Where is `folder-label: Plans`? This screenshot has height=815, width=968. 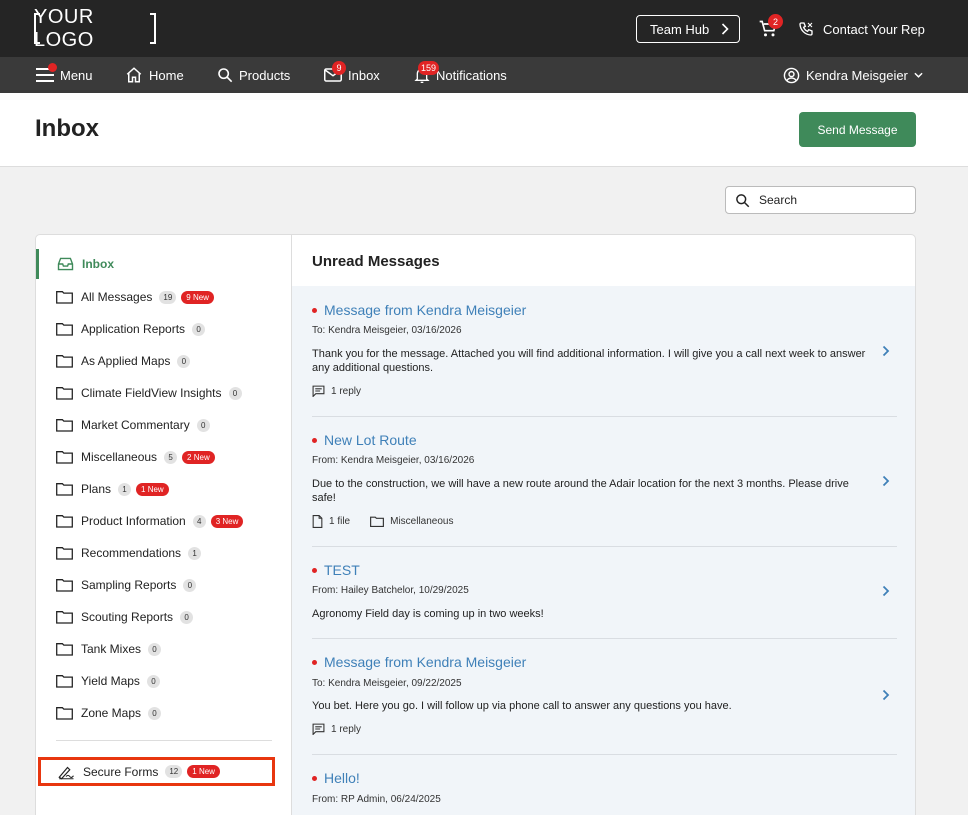 folder-label: Plans is located at coordinates (96, 489).